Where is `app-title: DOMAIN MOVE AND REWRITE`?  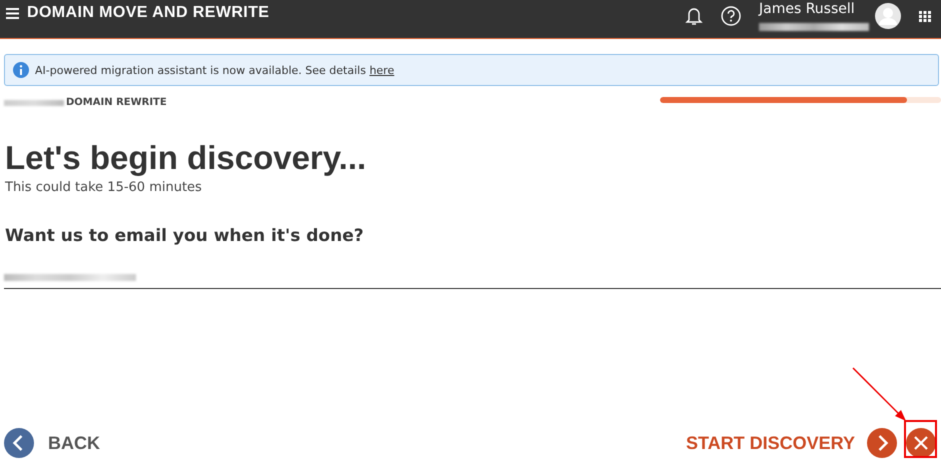 app-title: DOMAIN MOVE AND REWRITE is located at coordinates (148, 13).